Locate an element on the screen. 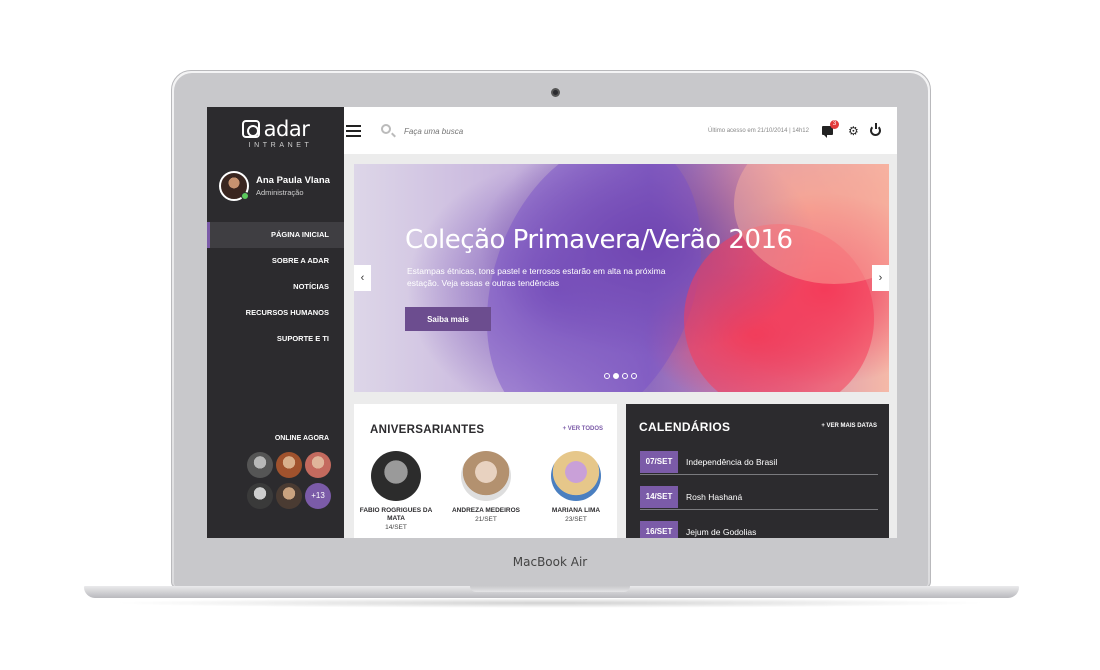 The width and height of the screenshot is (1100, 670). calendar-event: 07/SET Independência do Brasil is located at coordinates (759, 462).